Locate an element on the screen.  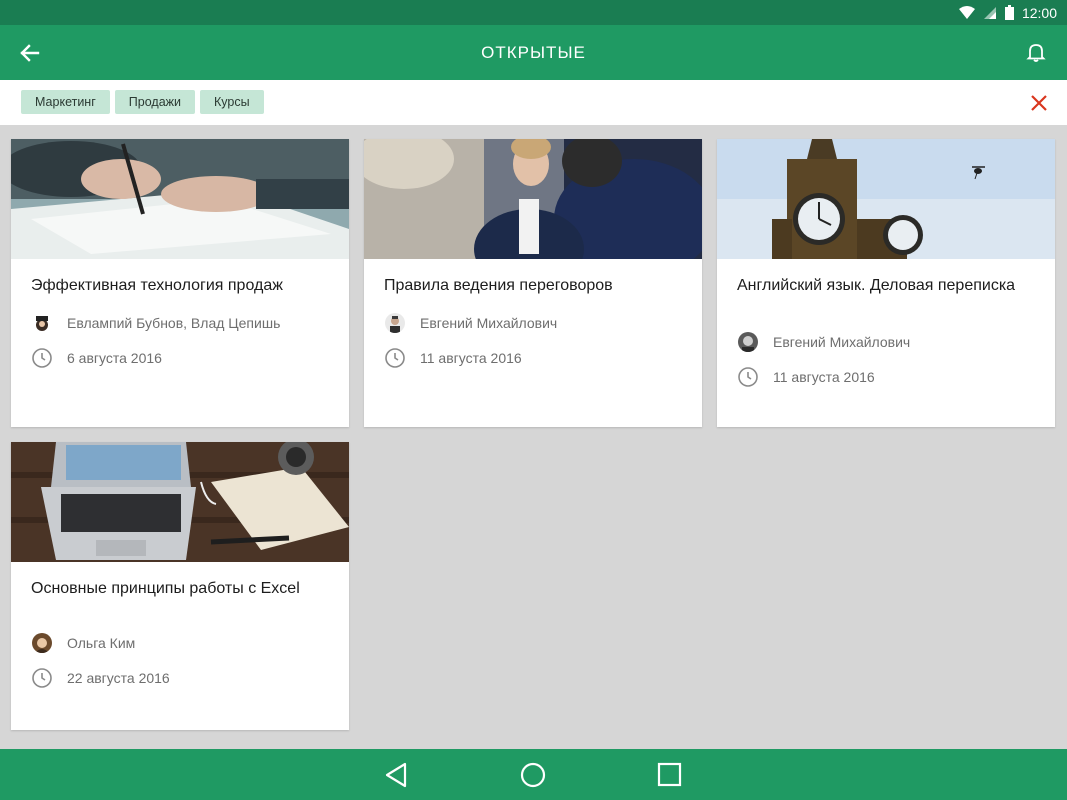
authors-text: Евлампий Бубнов, Влад Цепишь is located at coordinates (174, 323).